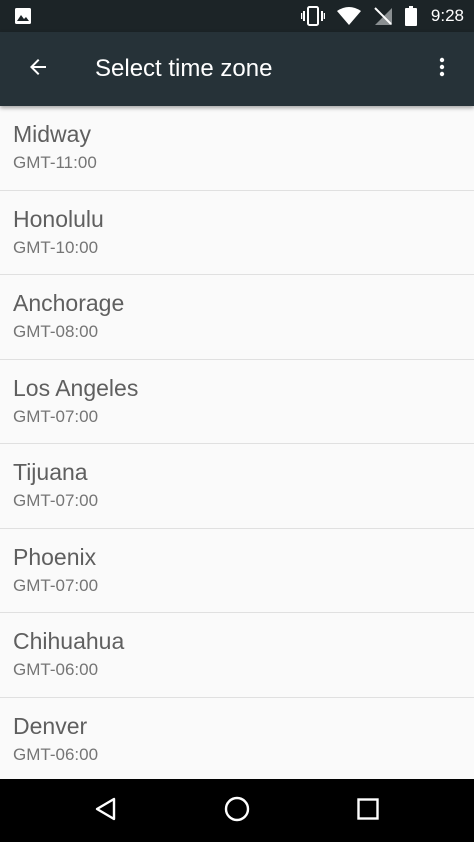 This screenshot has width=474, height=842. What do you see at coordinates (237, 148) in the screenshot?
I see `list-item: Midway GMT-11:00` at bounding box center [237, 148].